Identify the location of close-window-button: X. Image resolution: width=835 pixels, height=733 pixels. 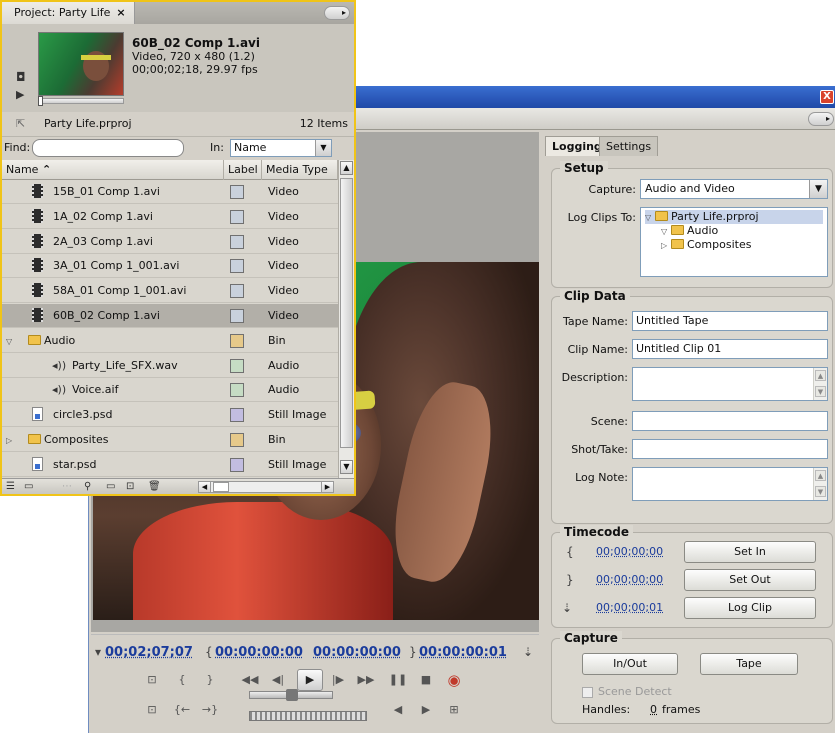
(827, 97).